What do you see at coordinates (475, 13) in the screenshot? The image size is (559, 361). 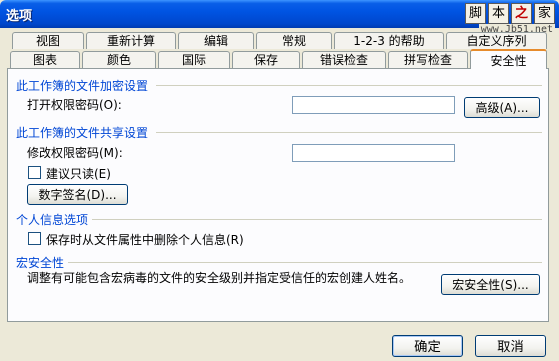 I see `watermark-char: 脚` at bounding box center [475, 13].